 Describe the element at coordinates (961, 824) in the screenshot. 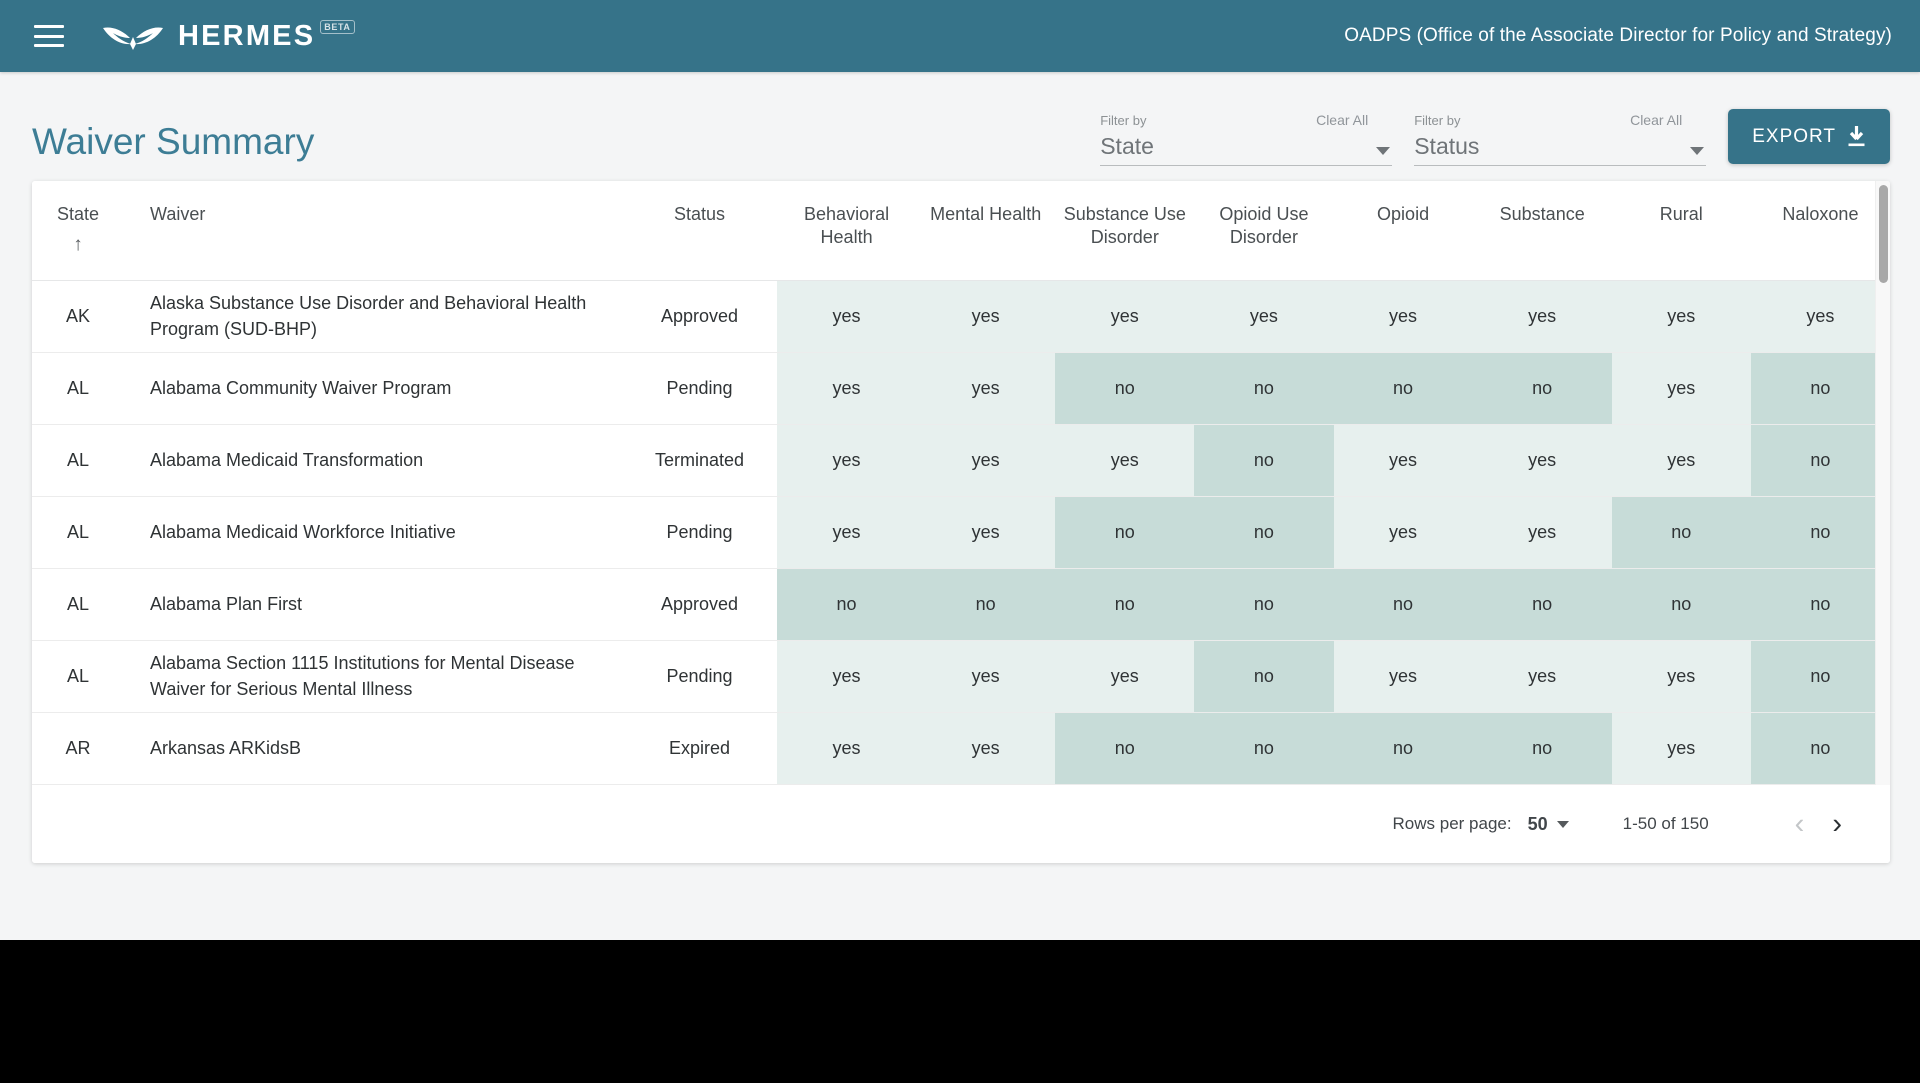

I see `pagination-bar: Rows per page: 50 1-50 of 150 ‹ ›` at that location.